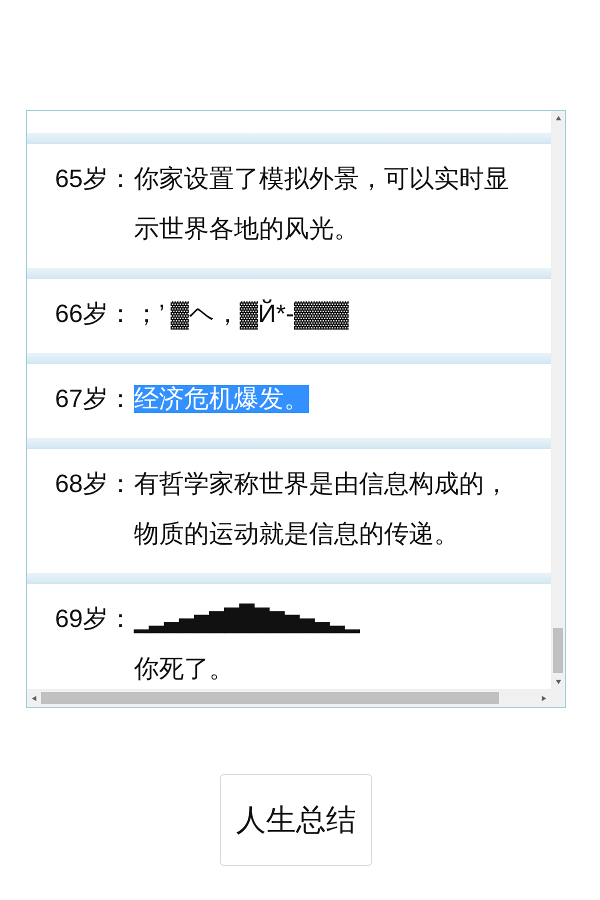 This screenshot has height=900, width=600. Describe the element at coordinates (34, 698) in the screenshot. I see `caret-left-icon` at that location.